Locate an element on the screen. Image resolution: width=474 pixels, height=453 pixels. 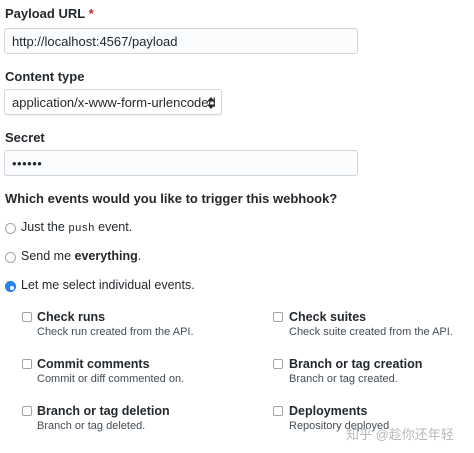
checkbox-commit-comments is located at coordinates (27, 364).